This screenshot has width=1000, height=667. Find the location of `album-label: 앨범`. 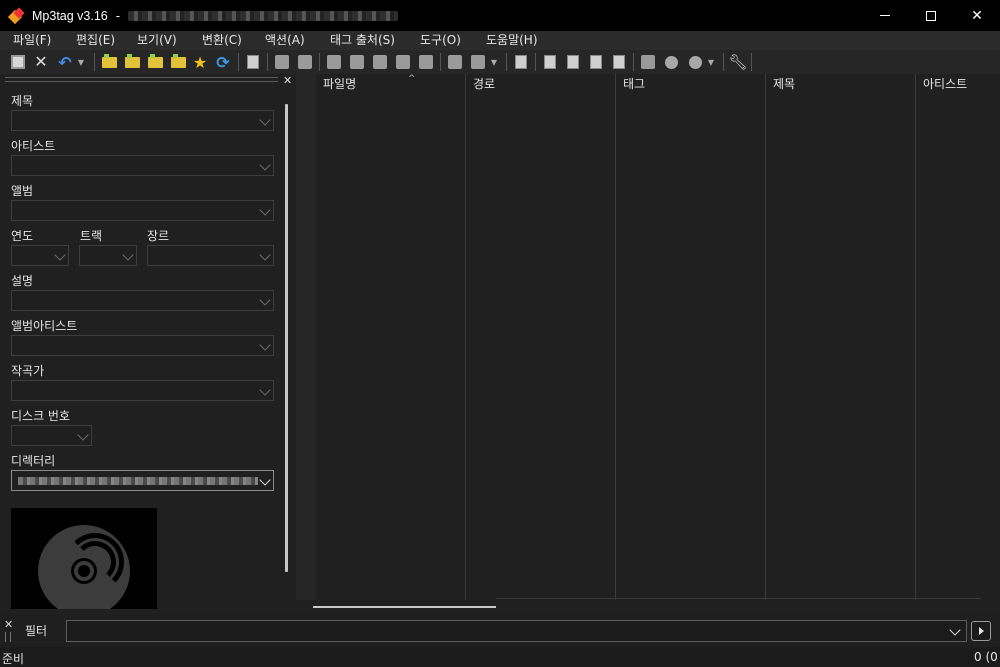

album-label: 앨범 is located at coordinates (22, 191).